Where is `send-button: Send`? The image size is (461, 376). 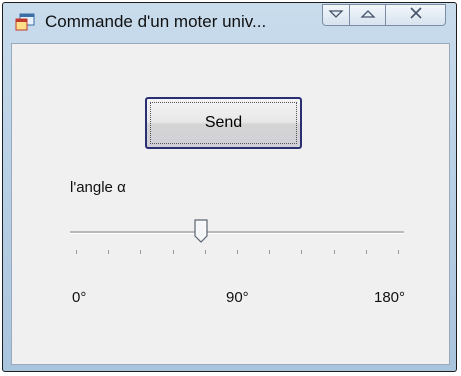
send-button: Send is located at coordinates (223, 123).